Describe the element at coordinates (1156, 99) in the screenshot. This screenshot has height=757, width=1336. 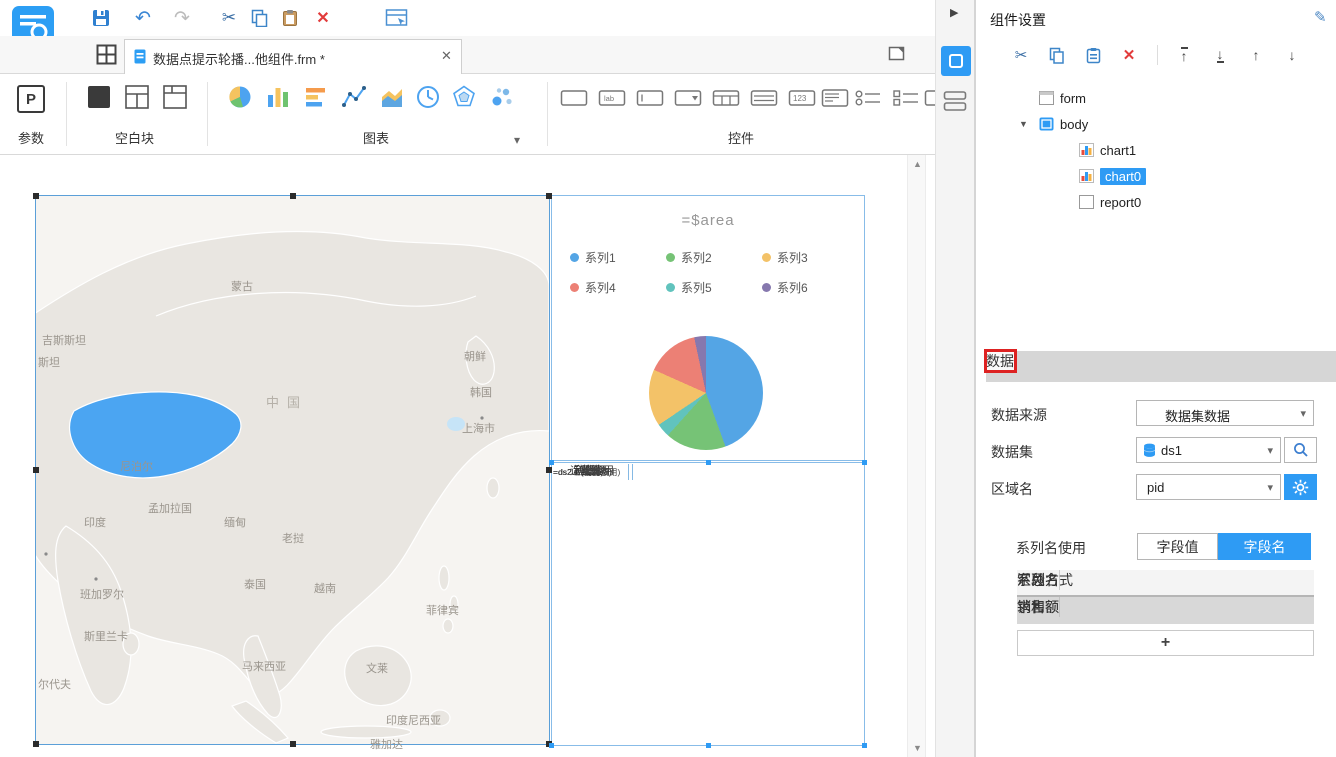
I see `tree-item-form: form` at that location.